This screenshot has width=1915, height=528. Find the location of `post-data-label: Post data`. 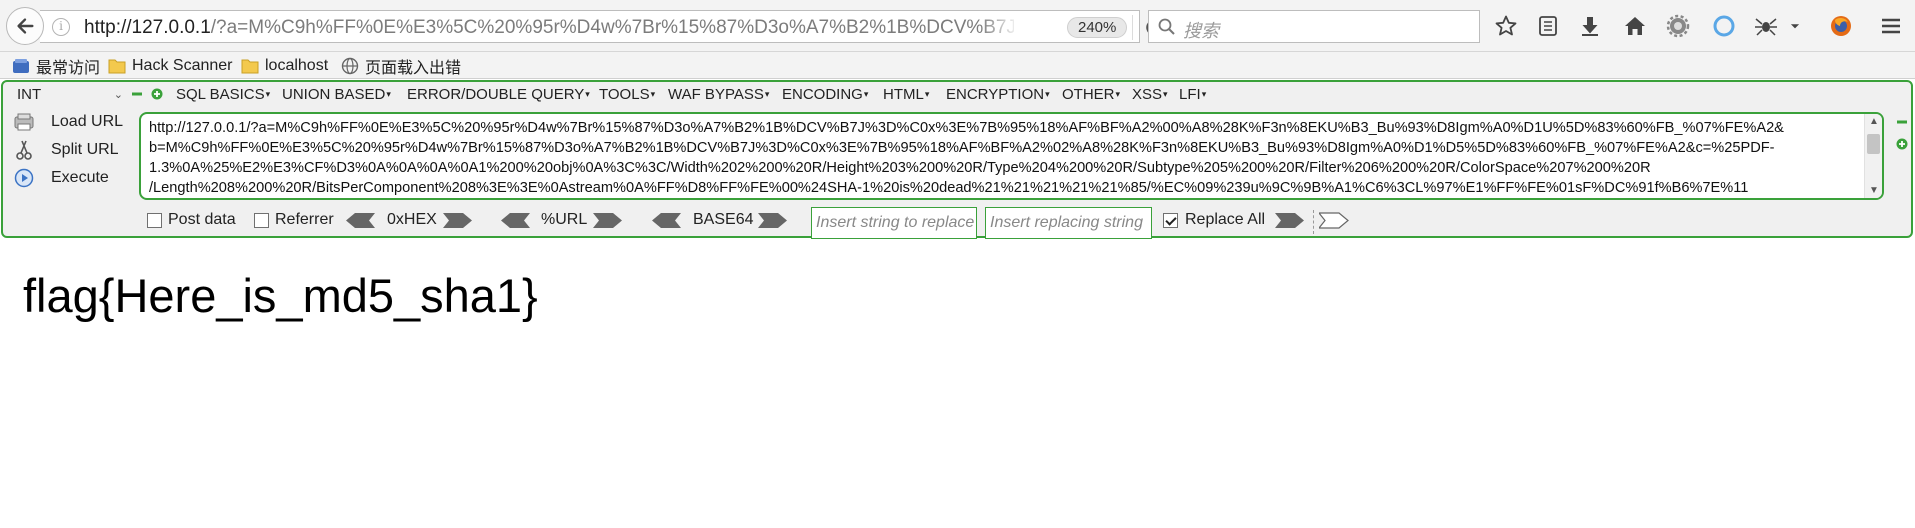

post-data-label: Post data is located at coordinates (202, 219).